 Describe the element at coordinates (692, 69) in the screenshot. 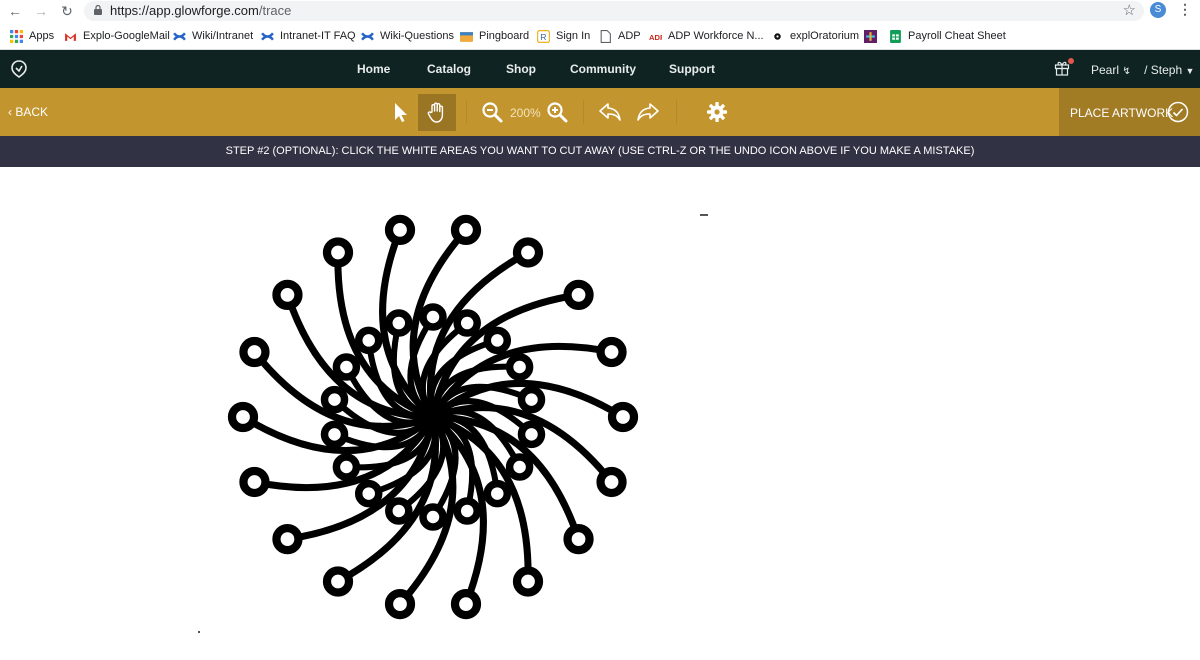

I see `nav-support: Support` at that location.